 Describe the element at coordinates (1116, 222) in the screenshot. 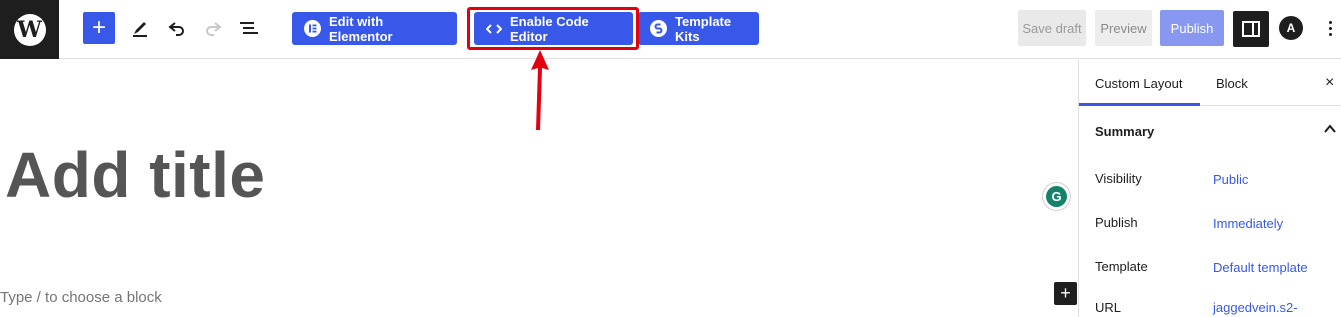

I see `publish-label: Publish` at that location.